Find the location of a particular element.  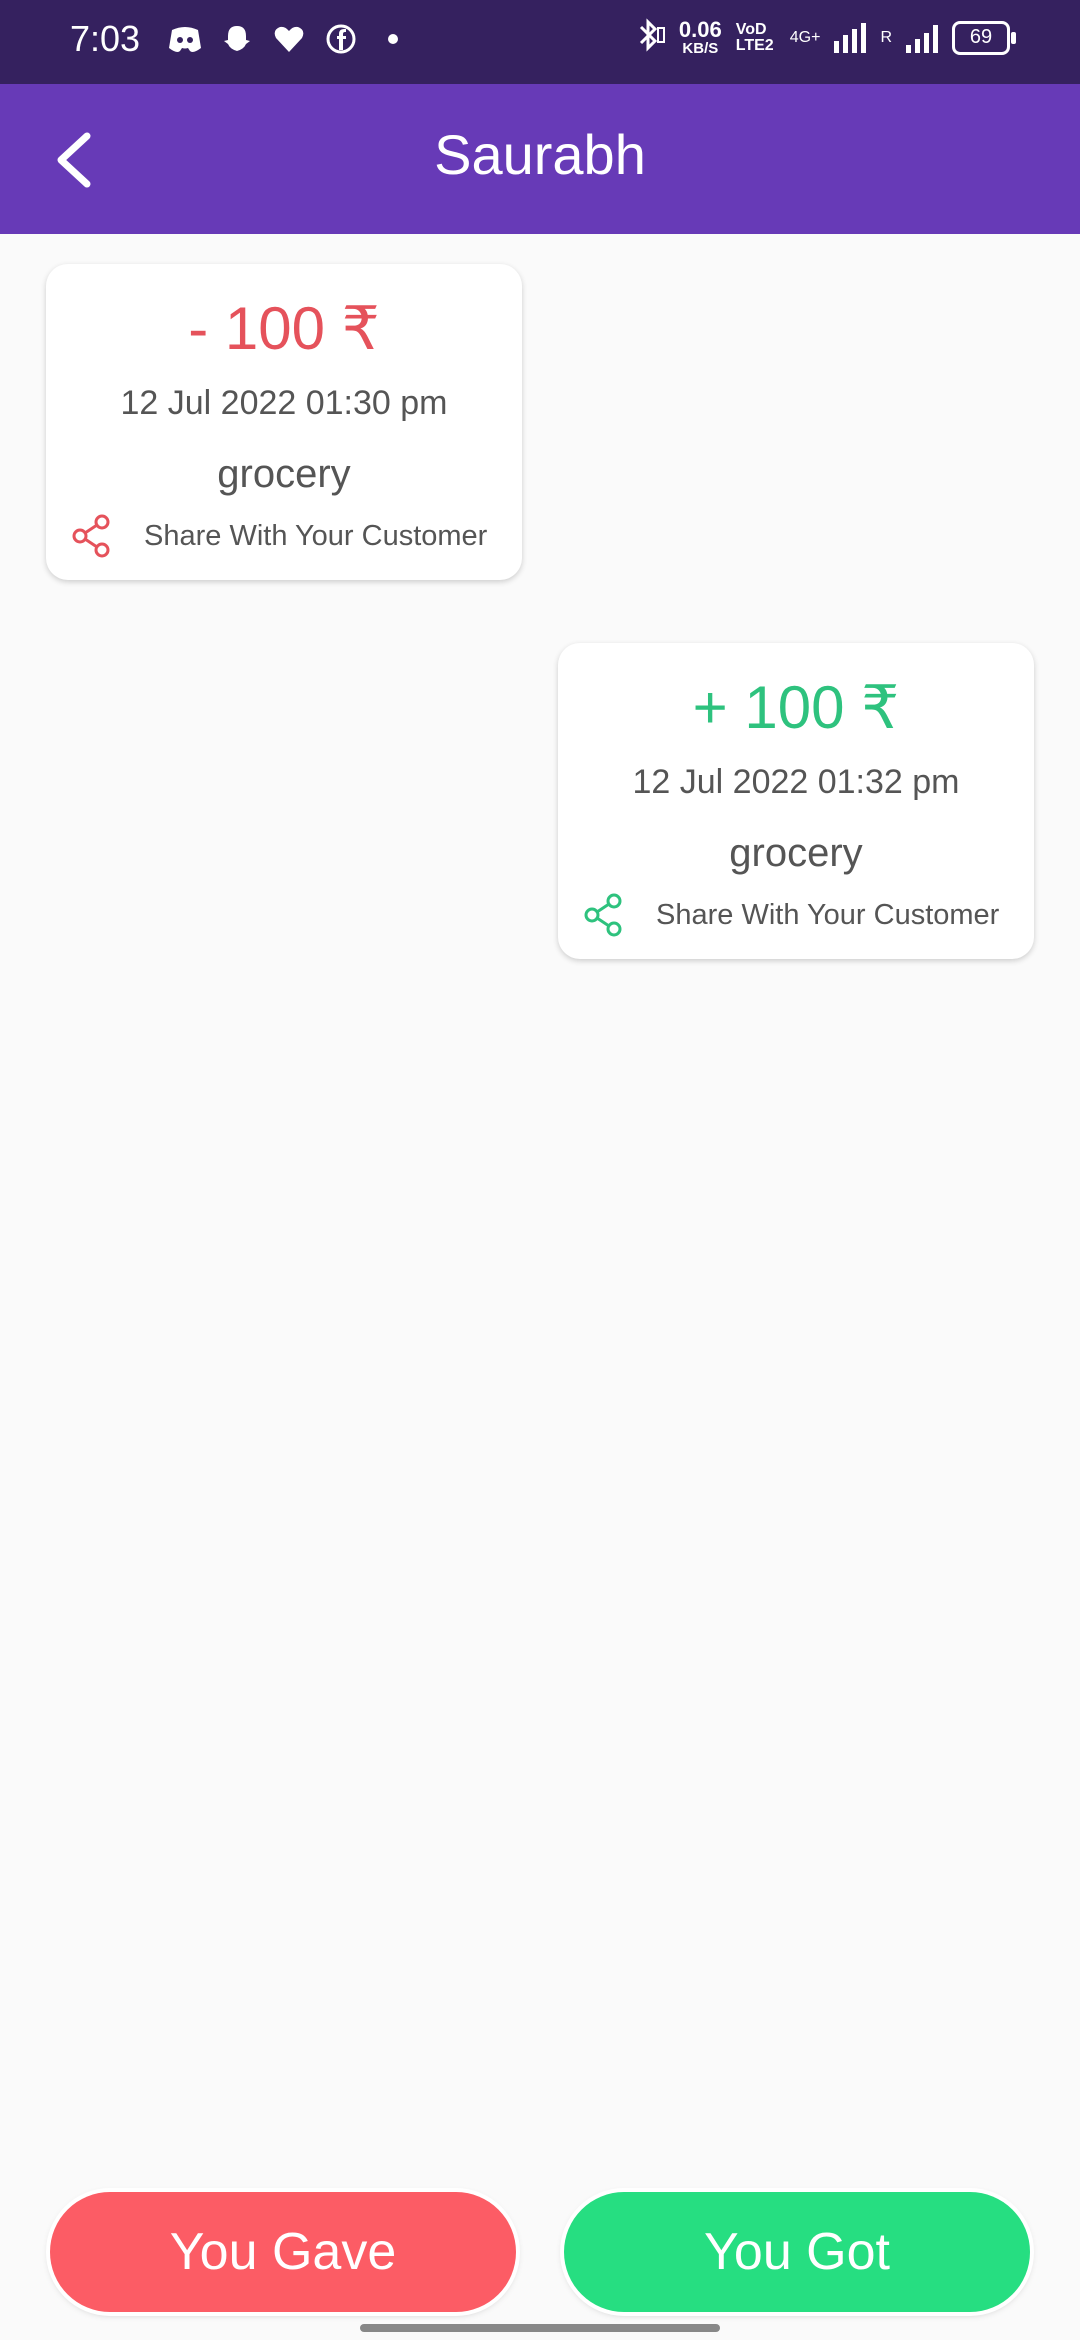

network-speed-unit: KB/S is located at coordinates (700, 48).